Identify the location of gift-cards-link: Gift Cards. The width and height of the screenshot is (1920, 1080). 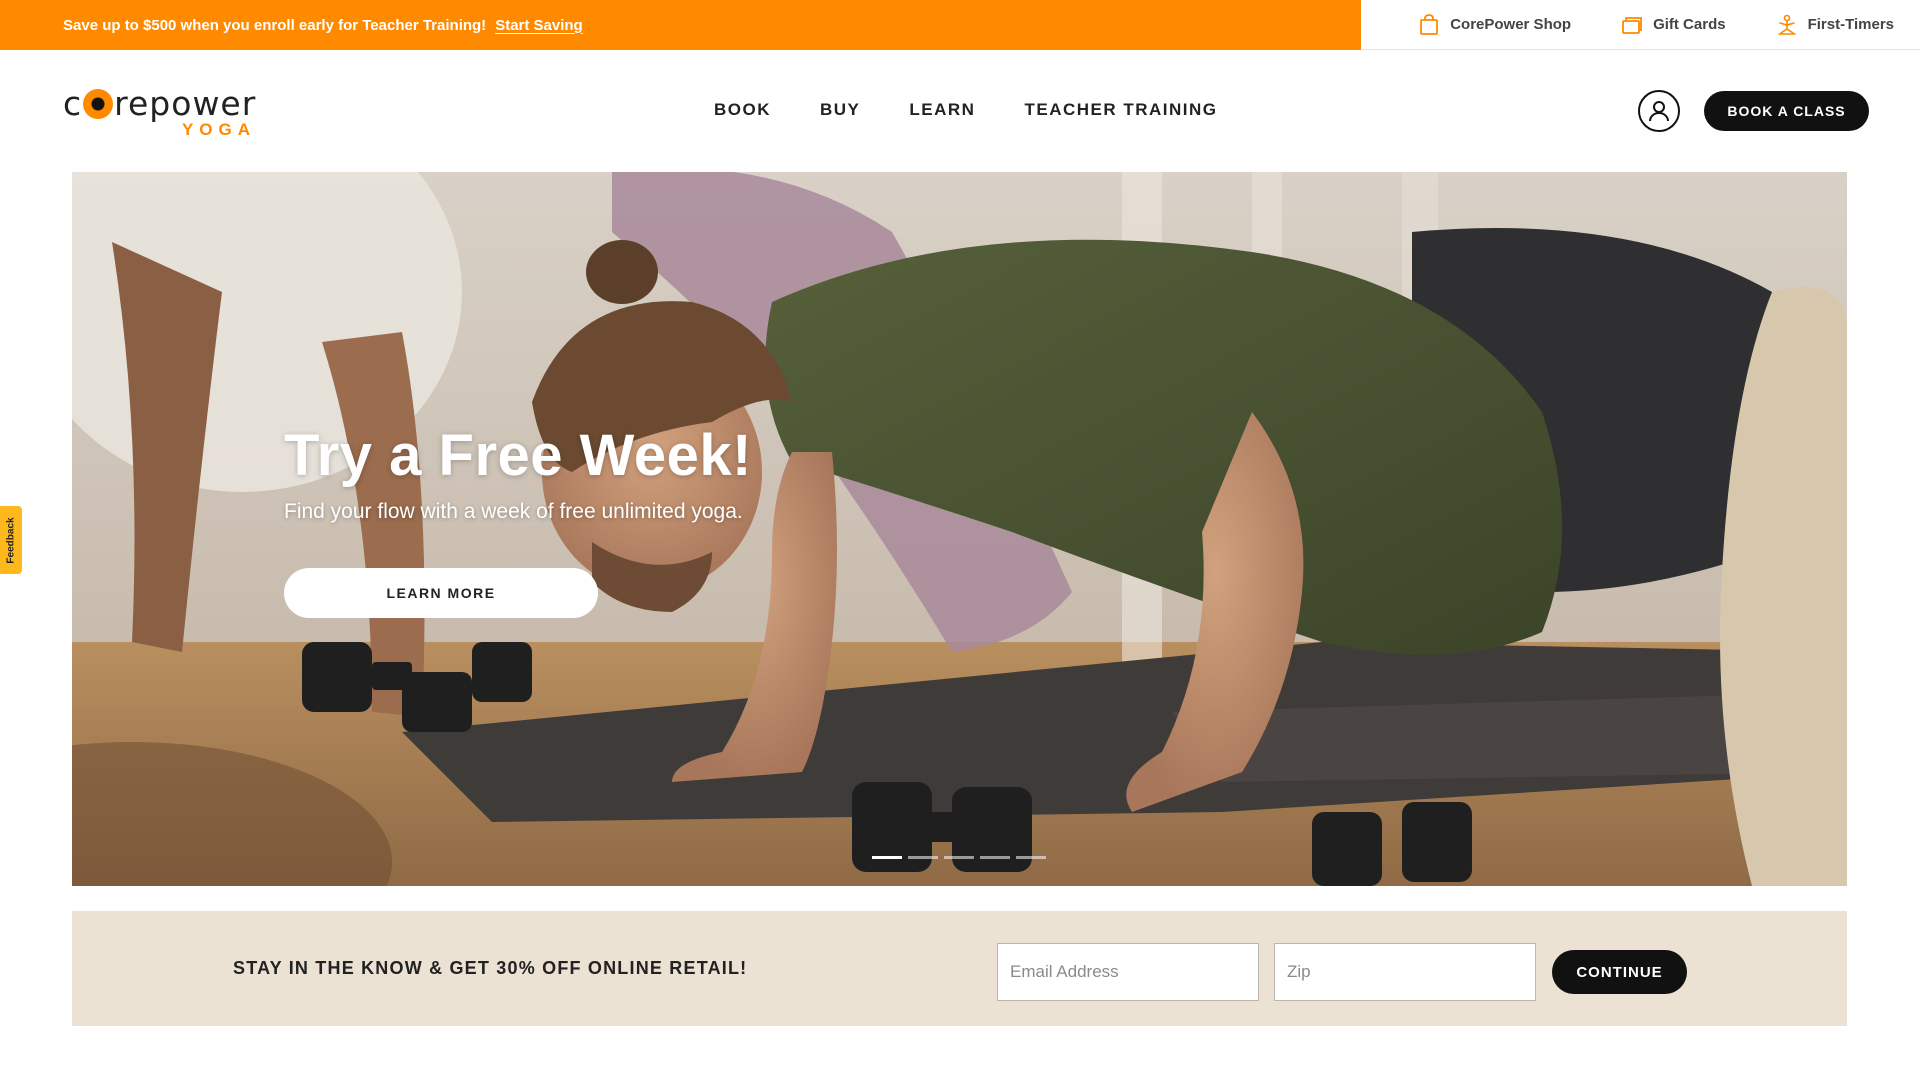
(1673, 25).